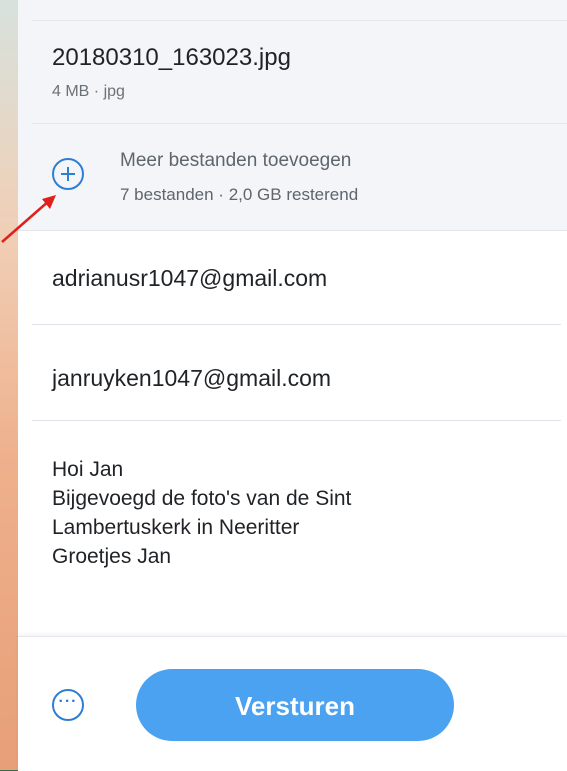 This screenshot has width=567, height=771. I want to click on message-line: Lambertuskerk in Neeritter, so click(176, 527).